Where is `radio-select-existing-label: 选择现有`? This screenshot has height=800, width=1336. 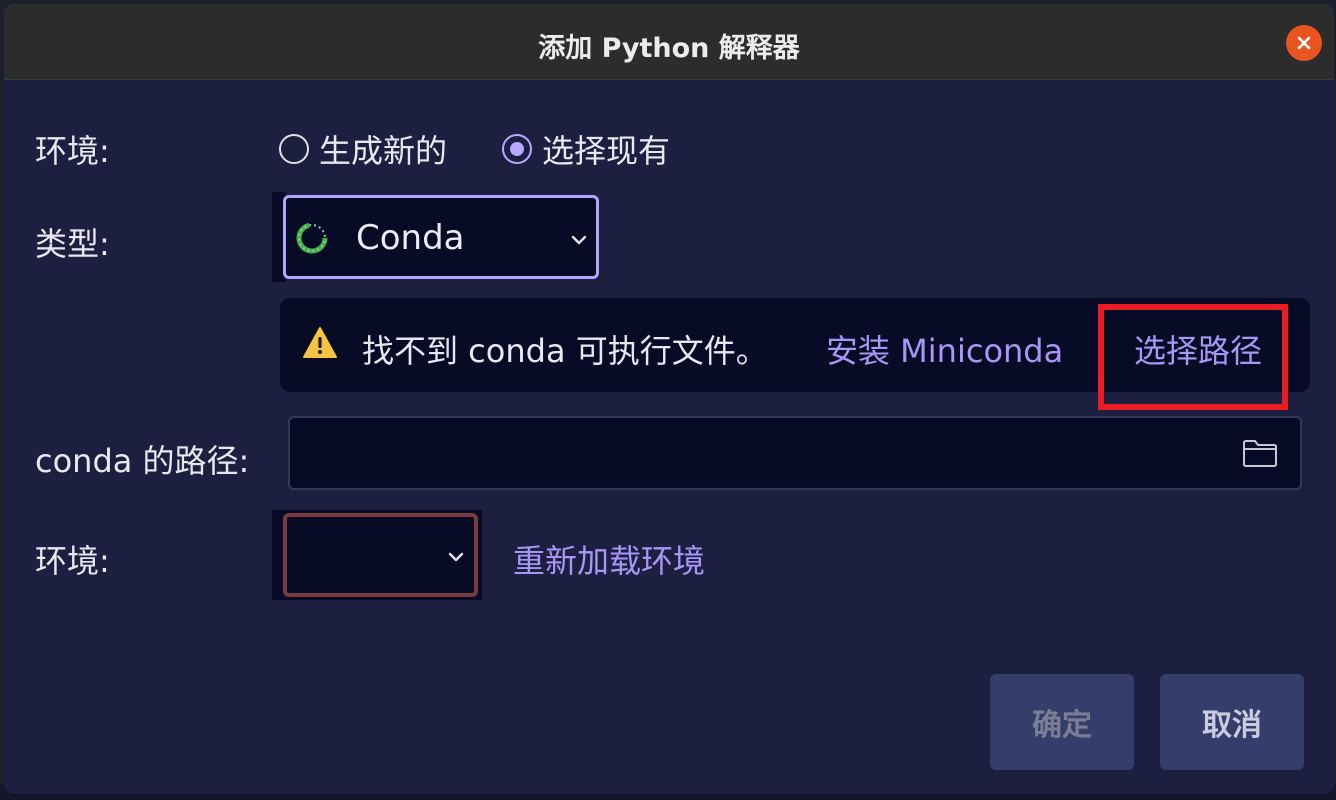
radio-select-existing-label: 选择现有 is located at coordinates (606, 151).